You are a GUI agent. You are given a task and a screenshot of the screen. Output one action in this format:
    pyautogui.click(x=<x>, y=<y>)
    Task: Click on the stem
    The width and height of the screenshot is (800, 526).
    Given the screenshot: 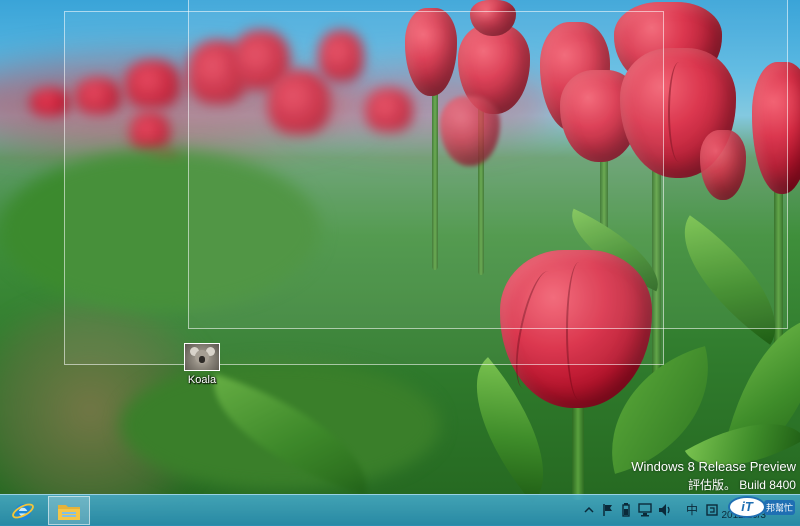 What is the action you would take?
    pyautogui.click(x=578, y=450)
    